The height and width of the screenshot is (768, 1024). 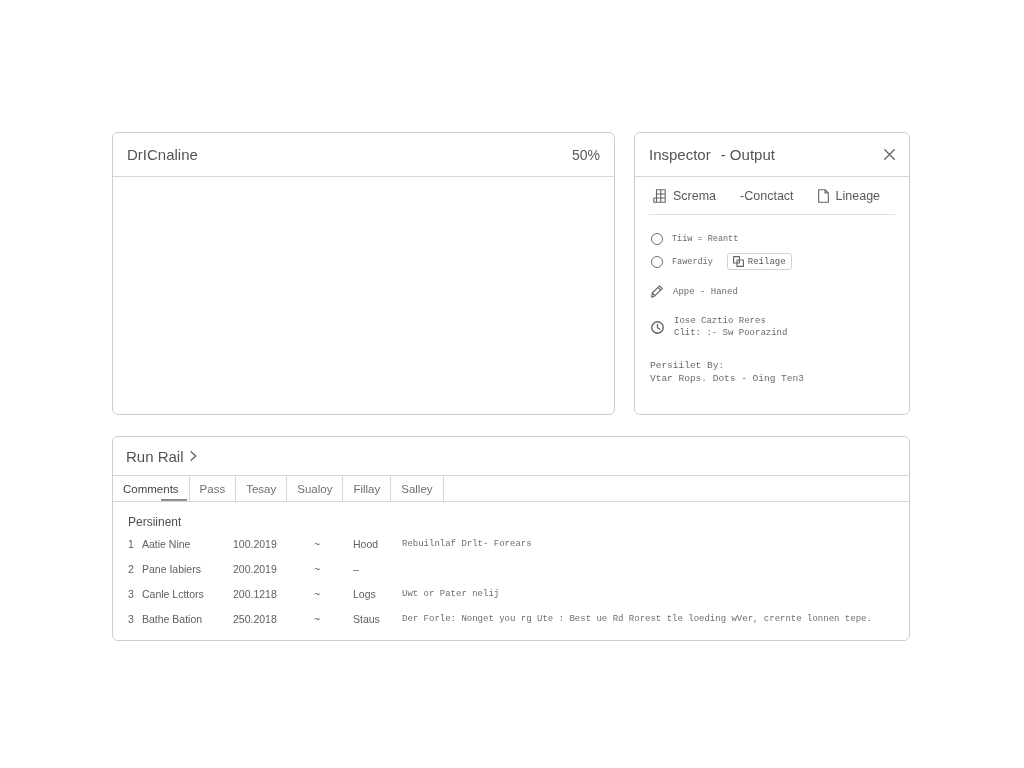 I want to click on inspector-tab: Screma, so click(x=685, y=195).